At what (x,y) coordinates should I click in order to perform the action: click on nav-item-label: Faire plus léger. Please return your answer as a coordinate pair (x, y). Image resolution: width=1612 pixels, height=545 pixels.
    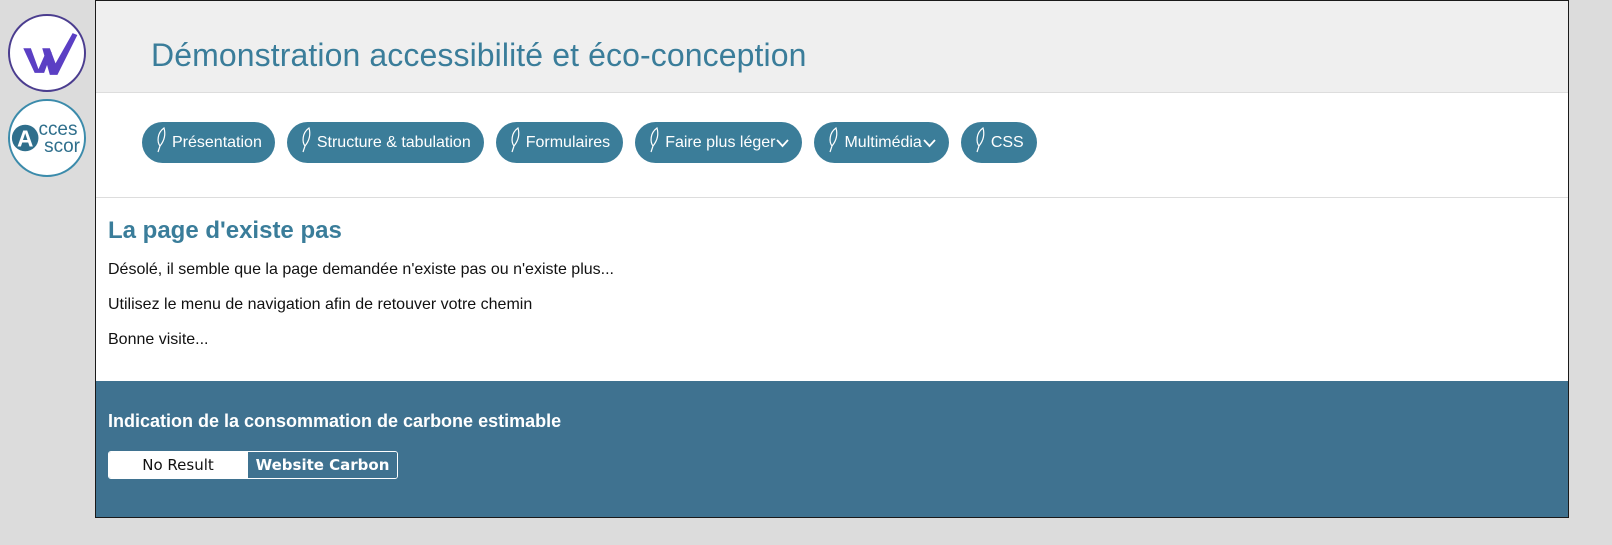
    Looking at the image, I should click on (720, 142).